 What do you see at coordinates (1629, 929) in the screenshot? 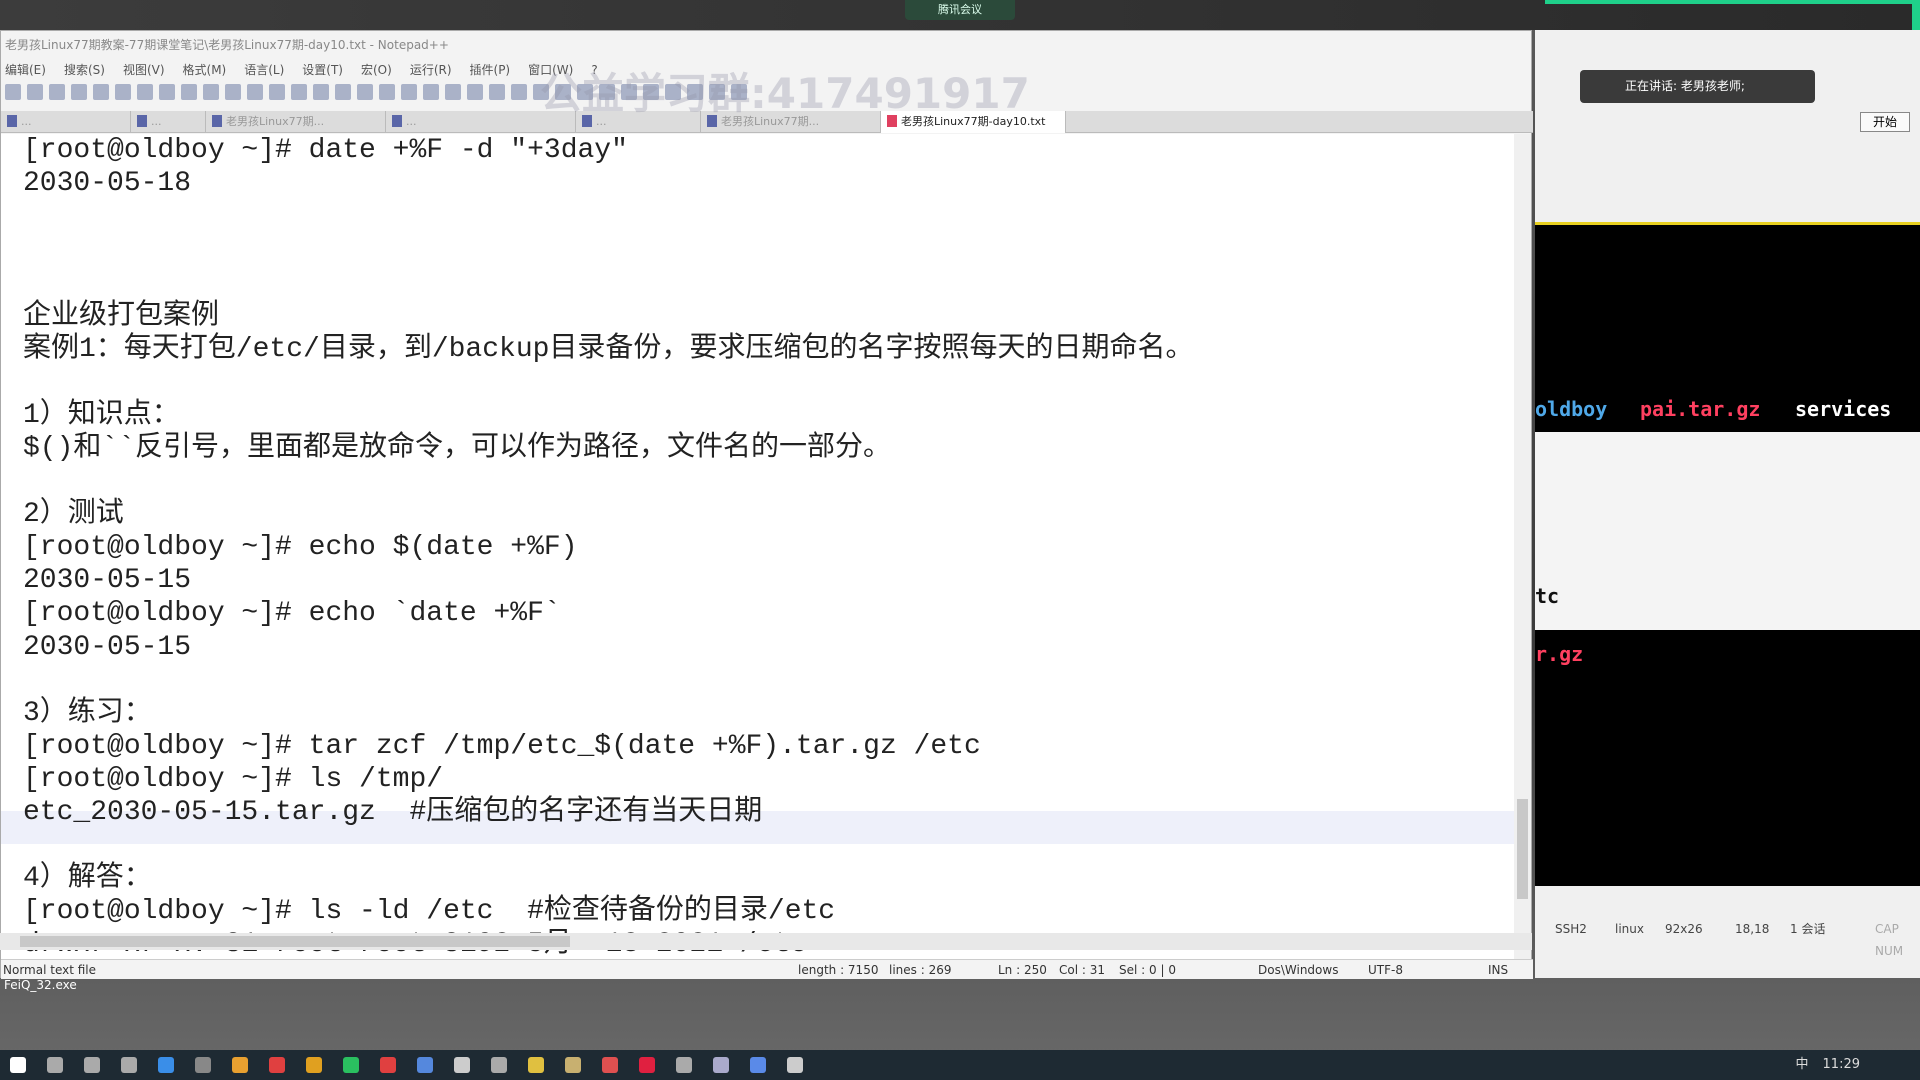
I see `status-host: linux` at bounding box center [1629, 929].